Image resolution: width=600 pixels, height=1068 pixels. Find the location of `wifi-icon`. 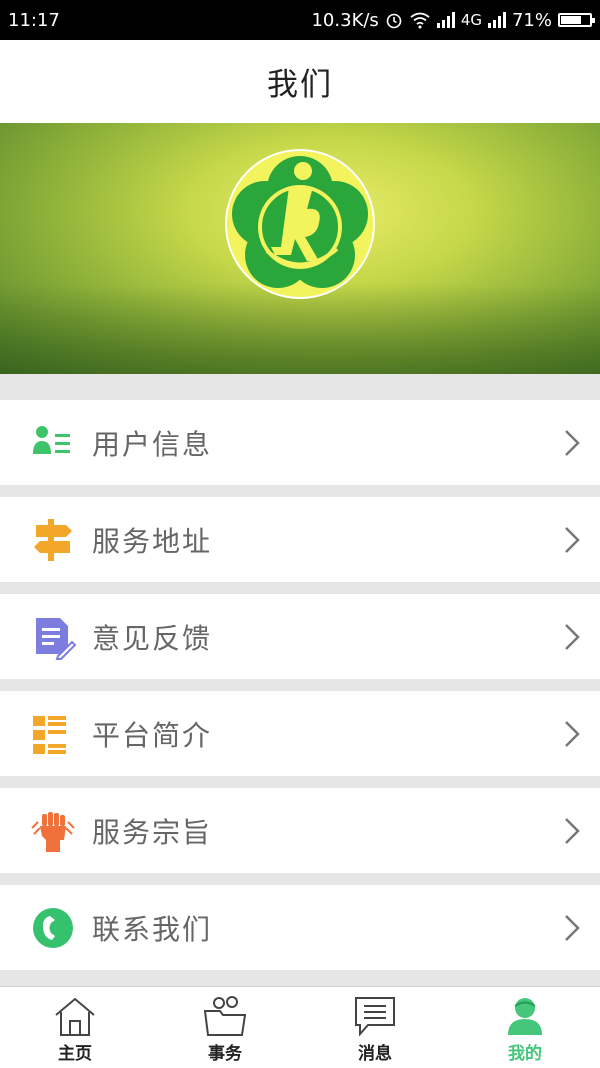

wifi-icon is located at coordinates (420, 20).